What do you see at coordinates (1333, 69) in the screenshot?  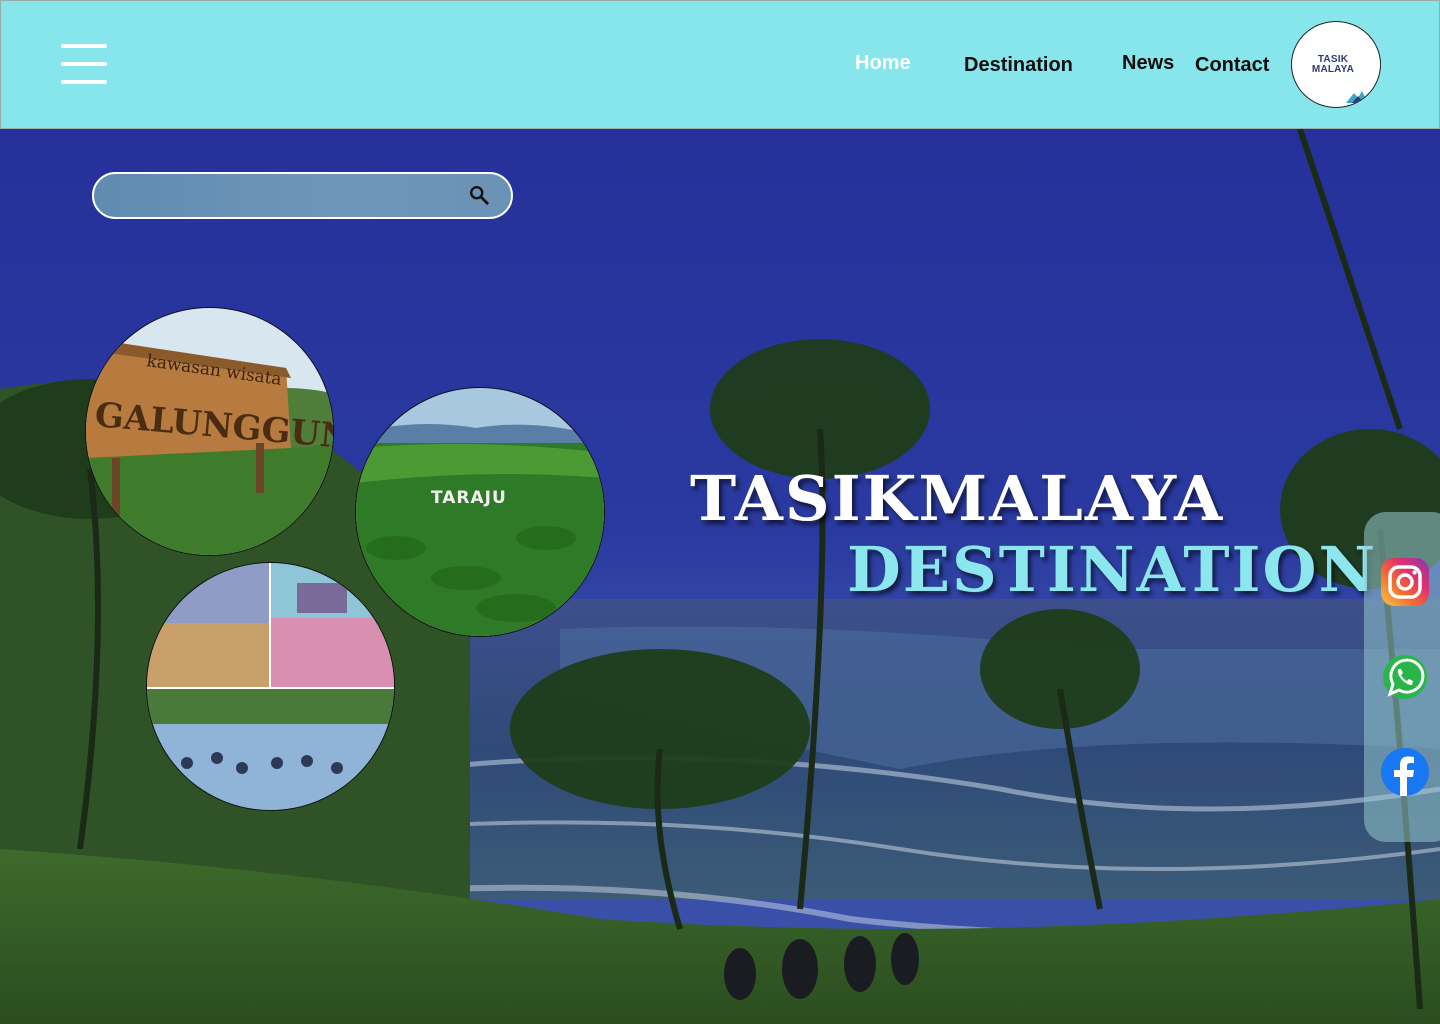 I see `logo-line-2: MALAYA` at bounding box center [1333, 69].